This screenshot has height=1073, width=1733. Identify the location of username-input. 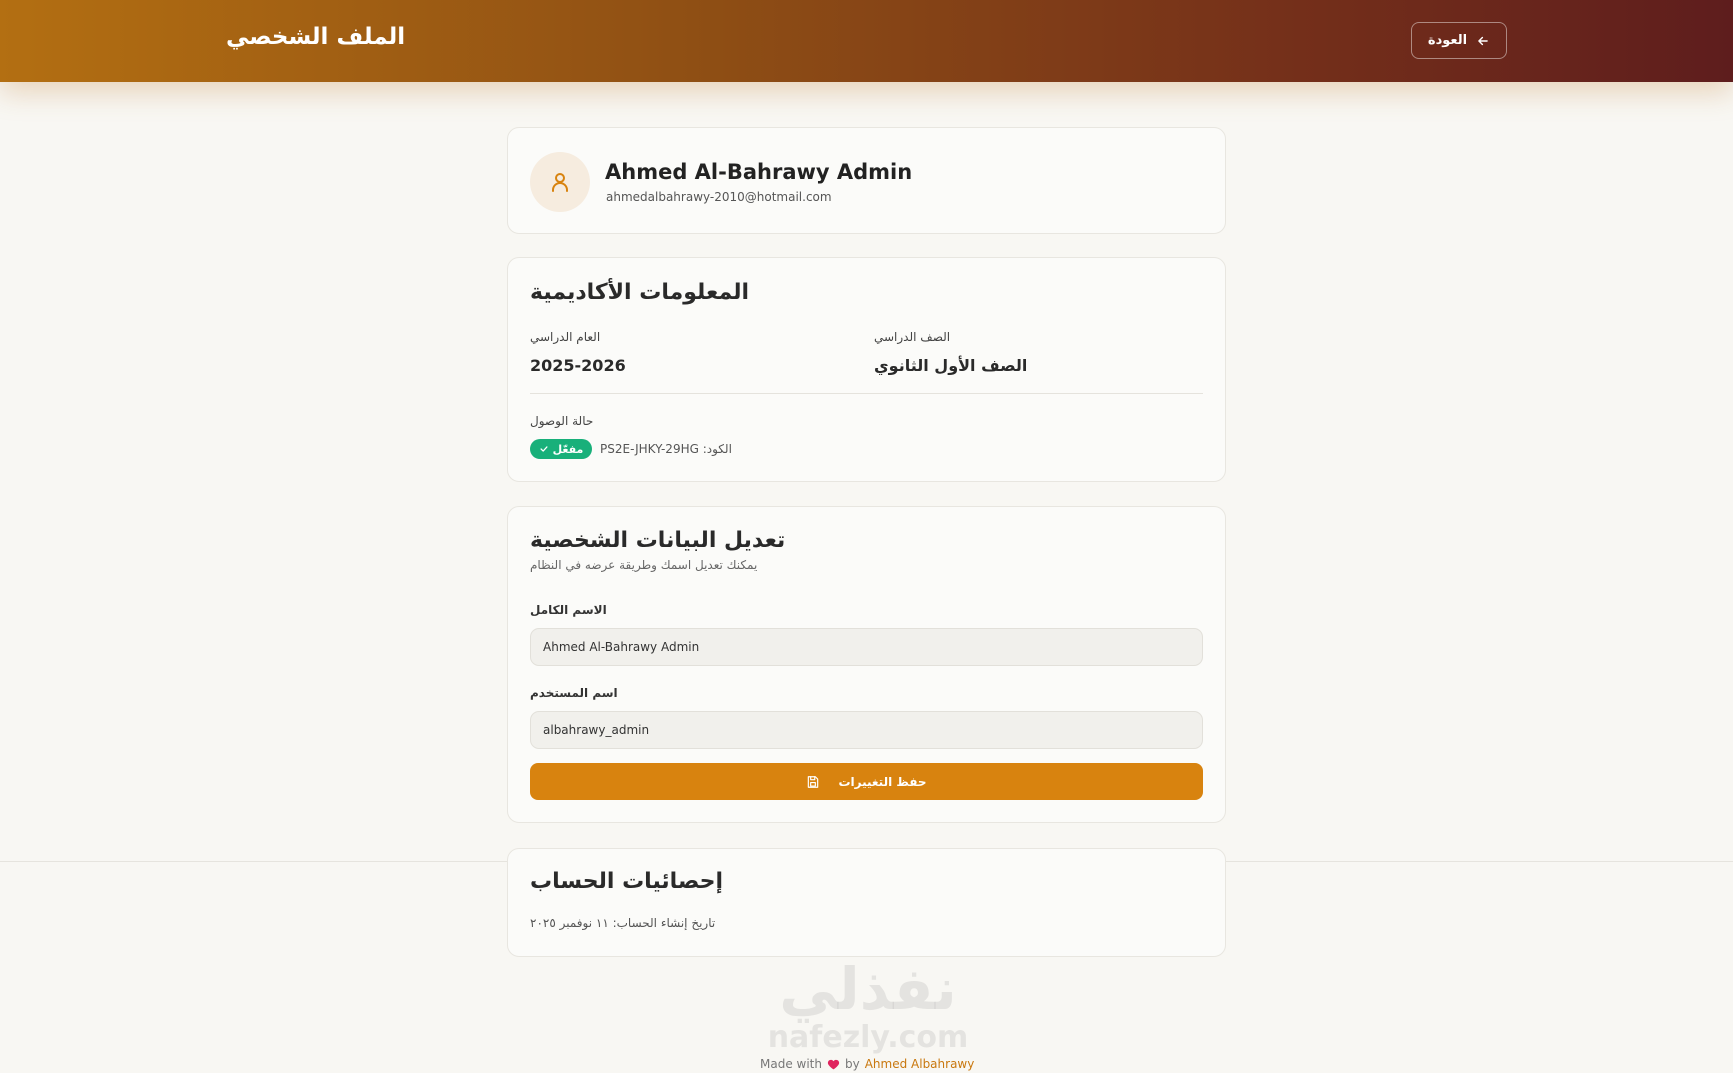
(866, 730).